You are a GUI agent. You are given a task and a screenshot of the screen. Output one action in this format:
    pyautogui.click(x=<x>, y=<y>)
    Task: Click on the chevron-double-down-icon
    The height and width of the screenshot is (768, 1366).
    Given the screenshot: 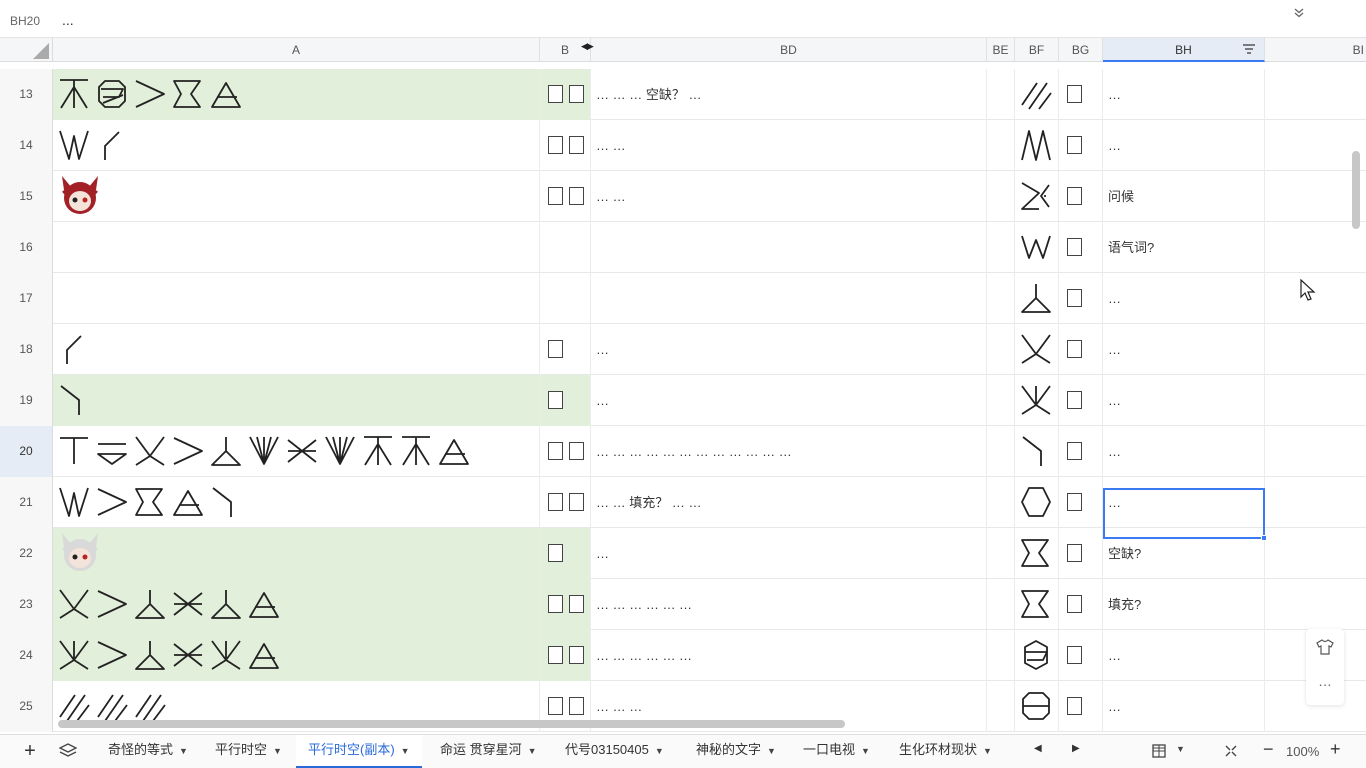 What is the action you would take?
    pyautogui.click(x=1299, y=13)
    